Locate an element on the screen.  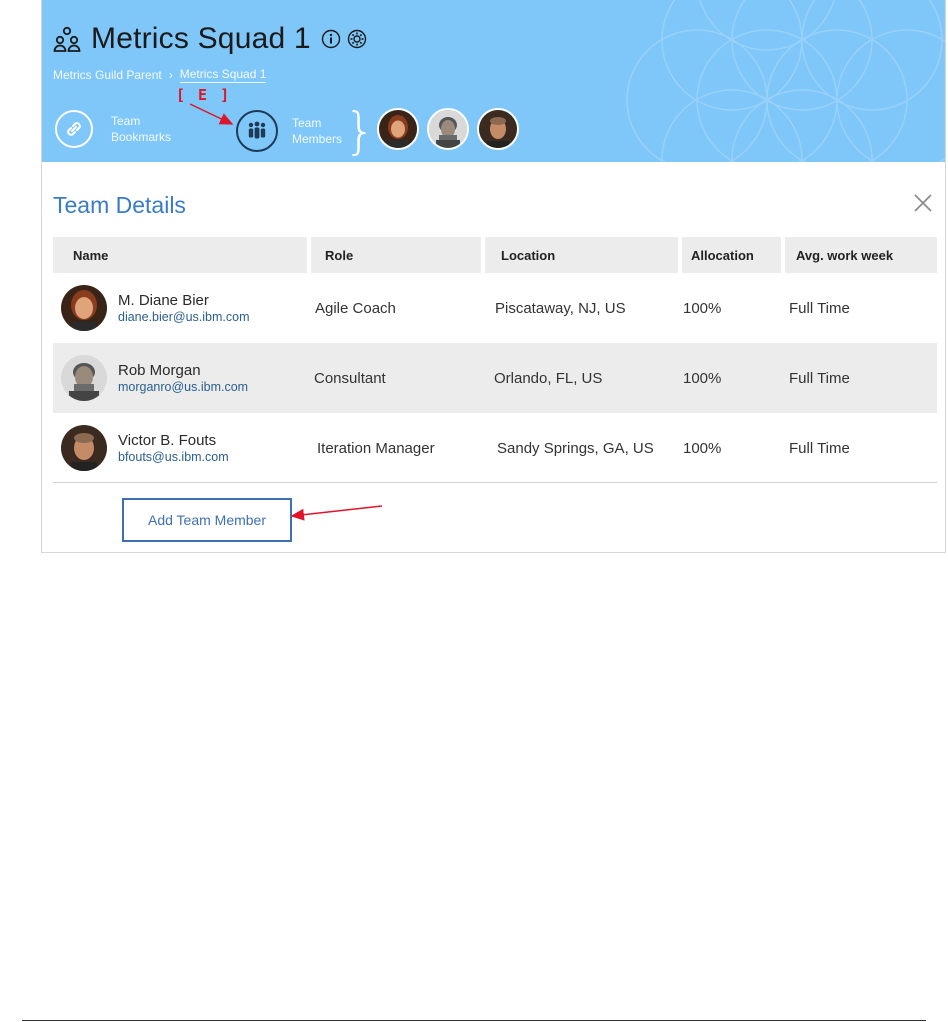
member-location: Orlando, FL, US is located at coordinates (583, 378).